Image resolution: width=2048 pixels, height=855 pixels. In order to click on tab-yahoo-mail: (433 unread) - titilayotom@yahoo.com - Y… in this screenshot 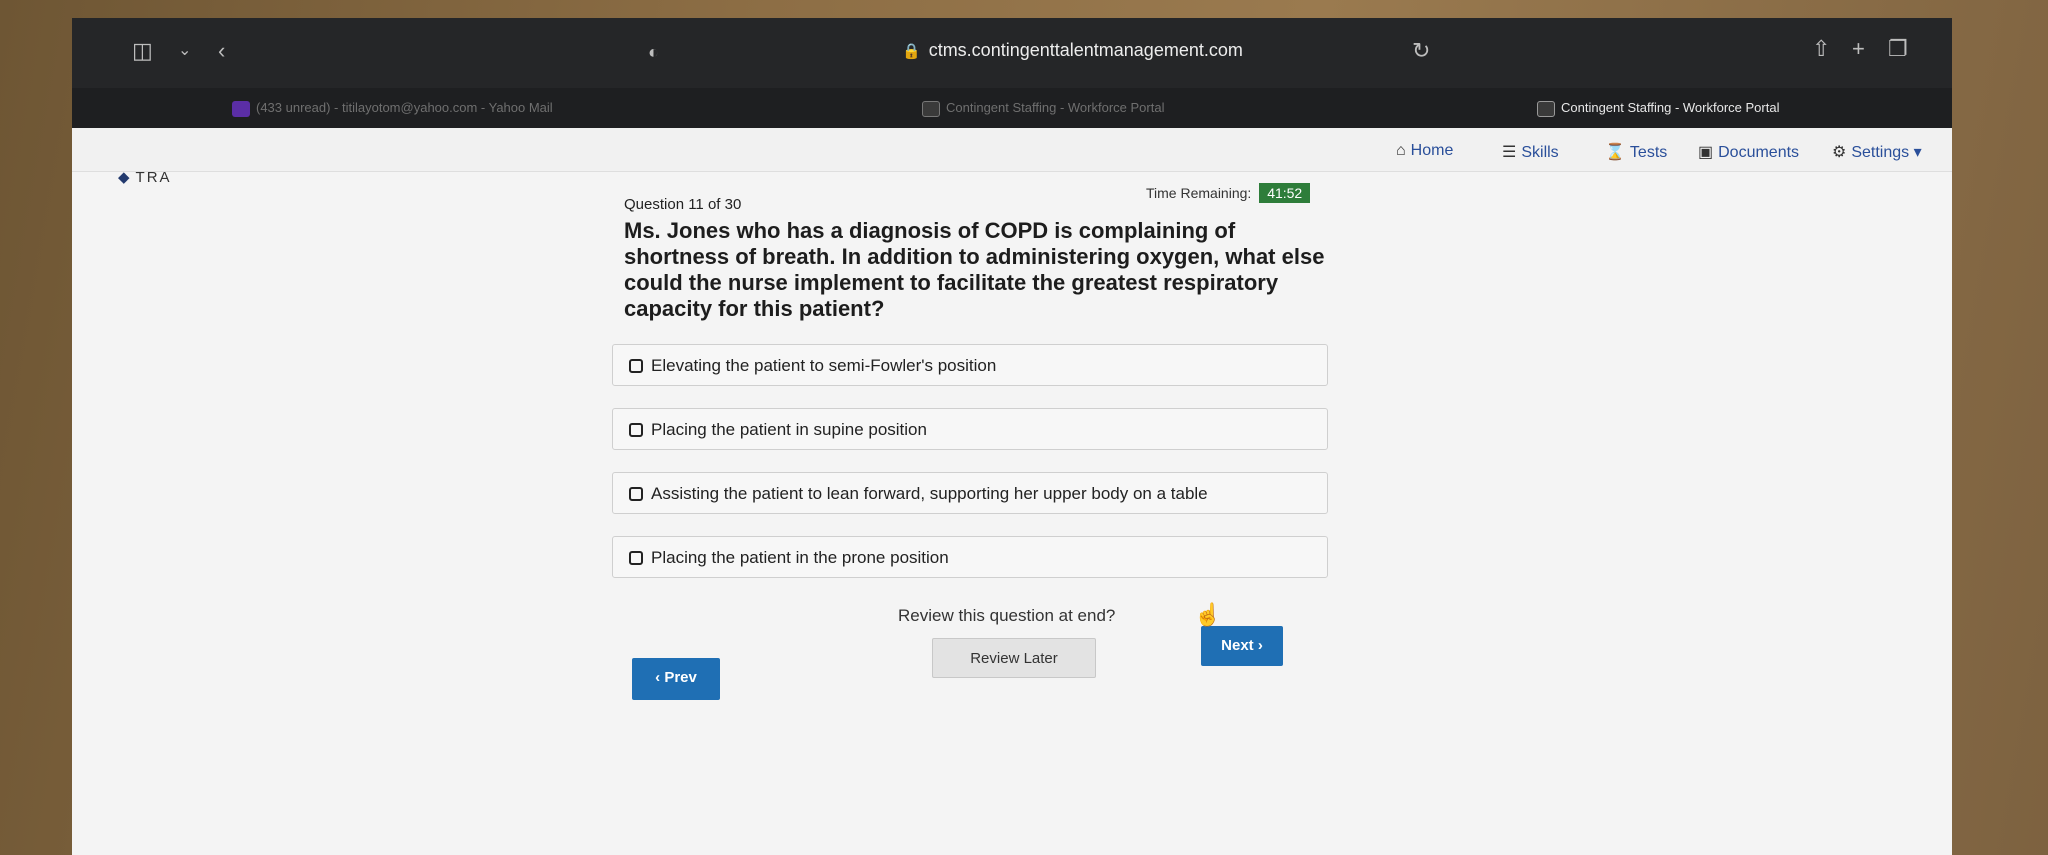, I will do `click(392, 108)`.